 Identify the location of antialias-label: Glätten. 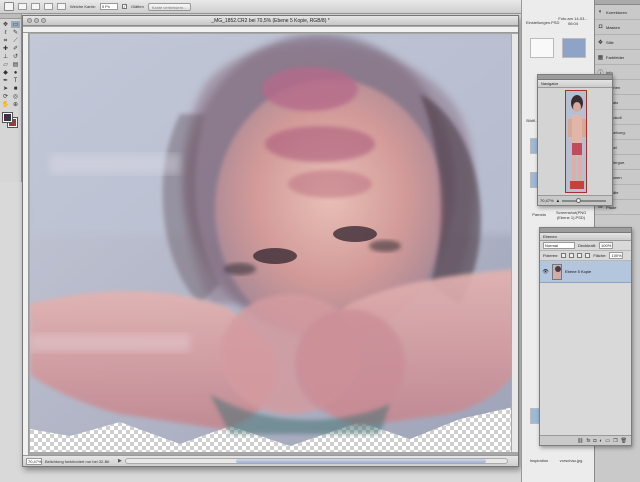
(137, 6).